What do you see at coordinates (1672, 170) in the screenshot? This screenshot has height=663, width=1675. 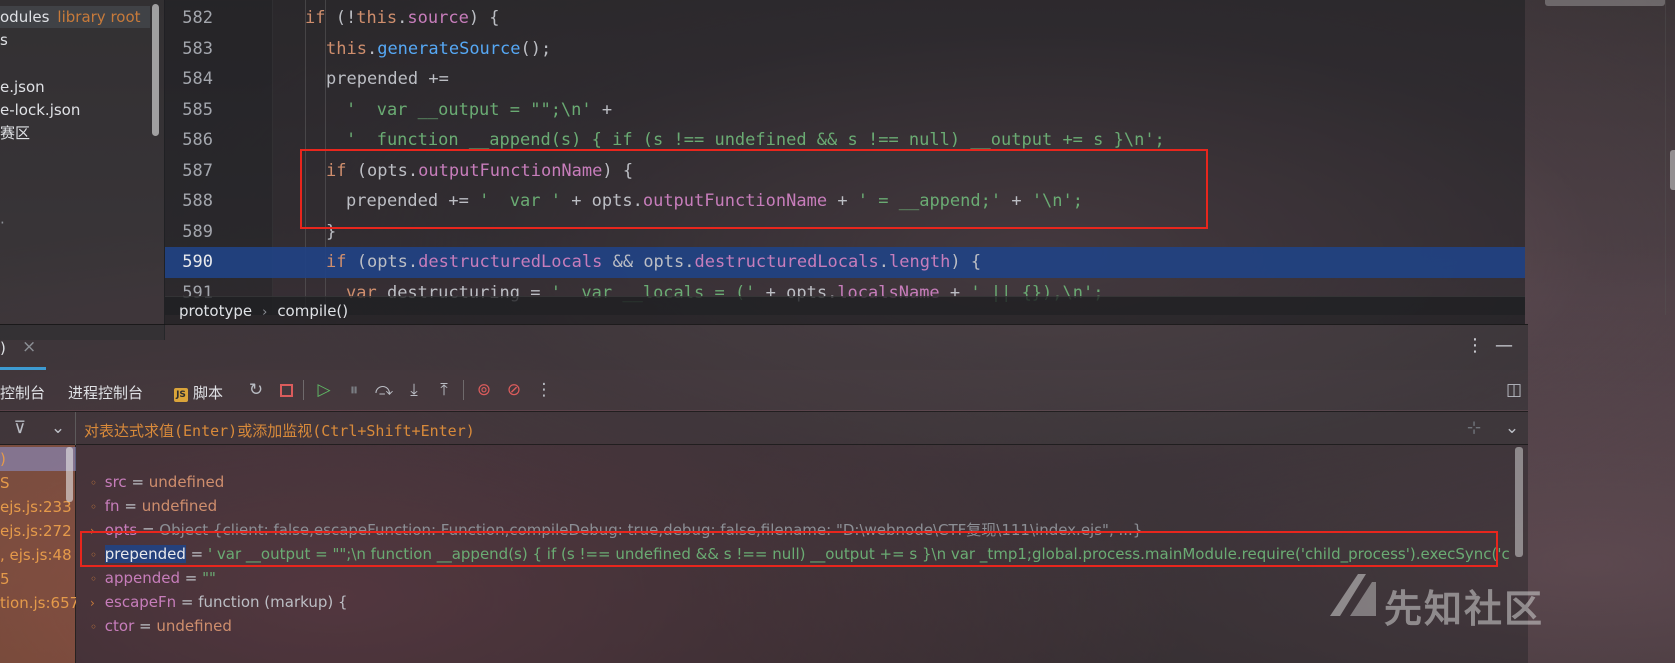 I see `editor-scrollbar` at bounding box center [1672, 170].